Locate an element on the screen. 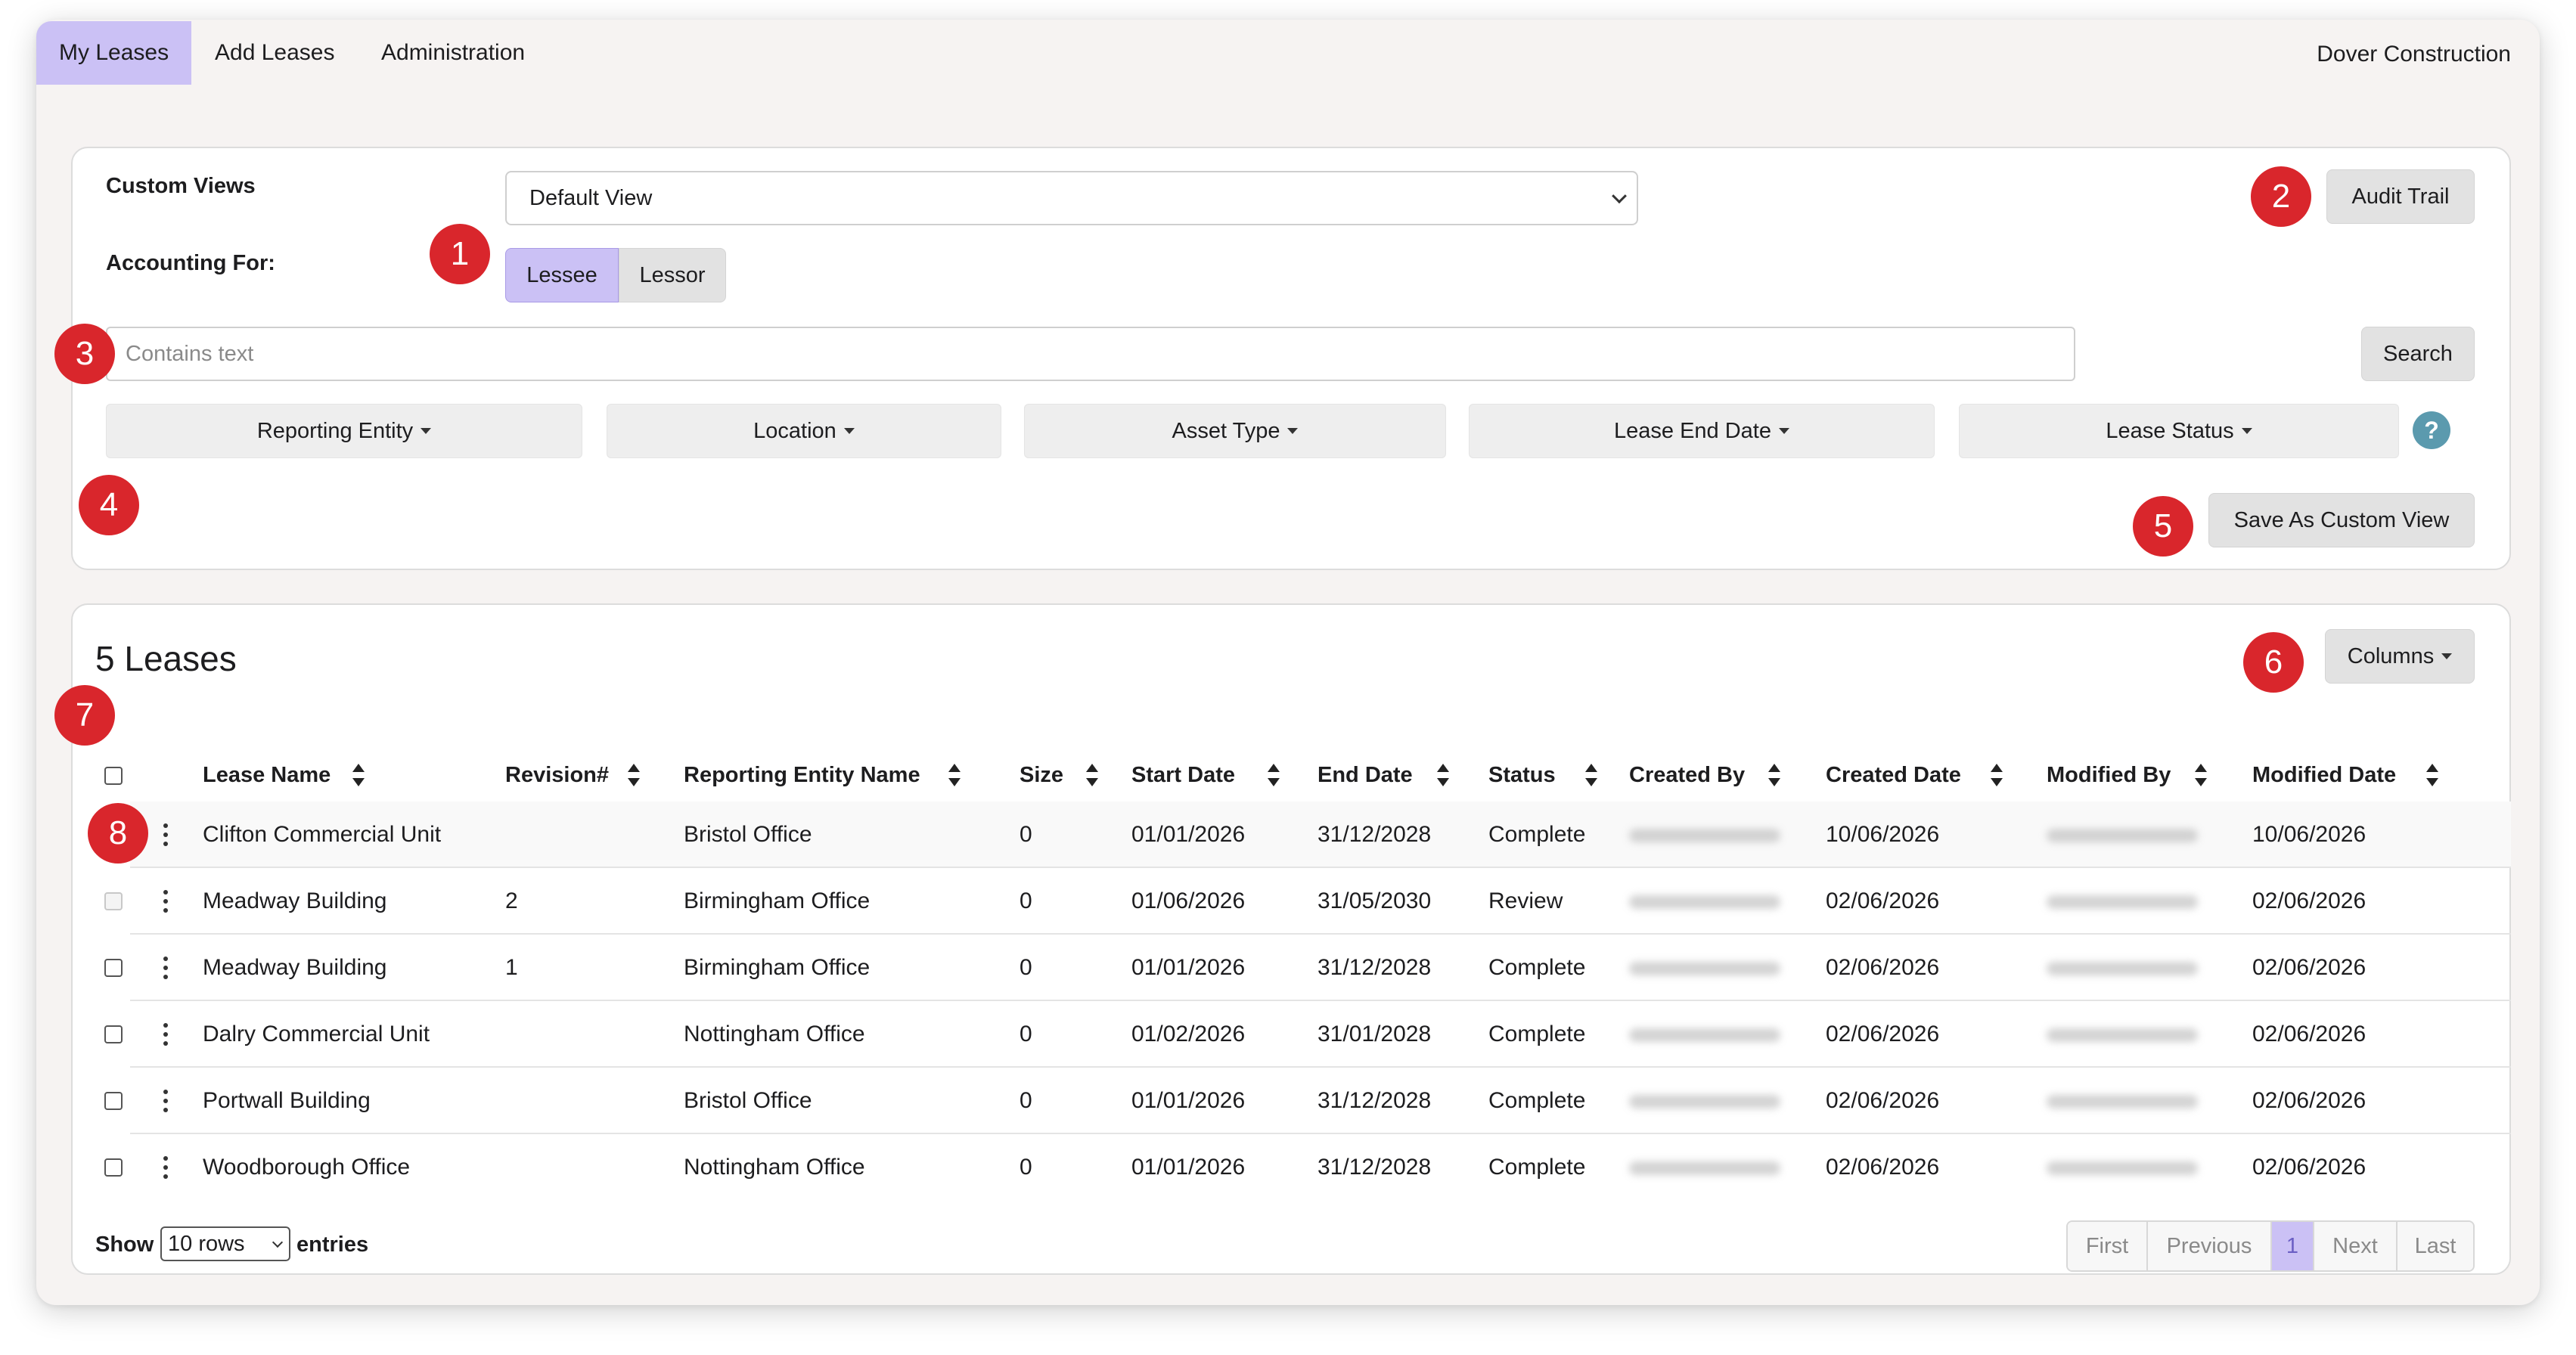 The height and width of the screenshot is (1355, 2576). lessor-toggle: Lessor is located at coordinates (672, 275).